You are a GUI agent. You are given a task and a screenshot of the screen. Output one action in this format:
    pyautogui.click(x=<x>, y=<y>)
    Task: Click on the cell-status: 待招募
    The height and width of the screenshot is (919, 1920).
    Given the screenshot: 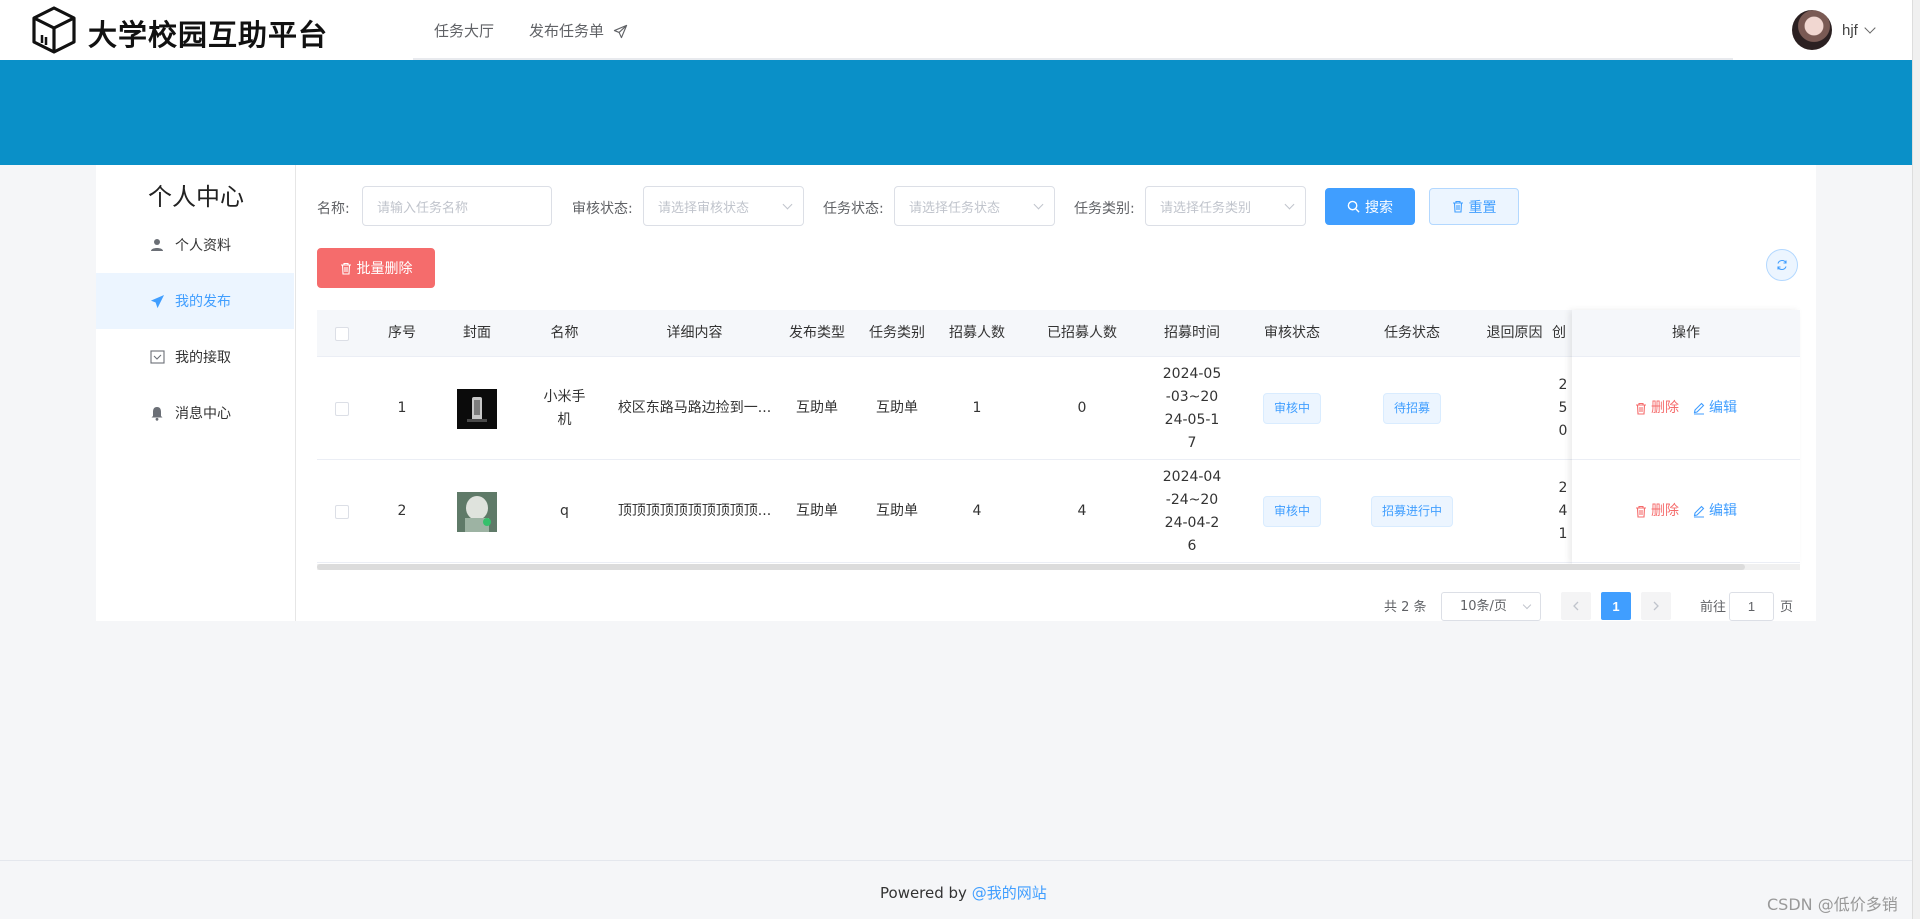 What is the action you would take?
    pyautogui.click(x=1412, y=408)
    